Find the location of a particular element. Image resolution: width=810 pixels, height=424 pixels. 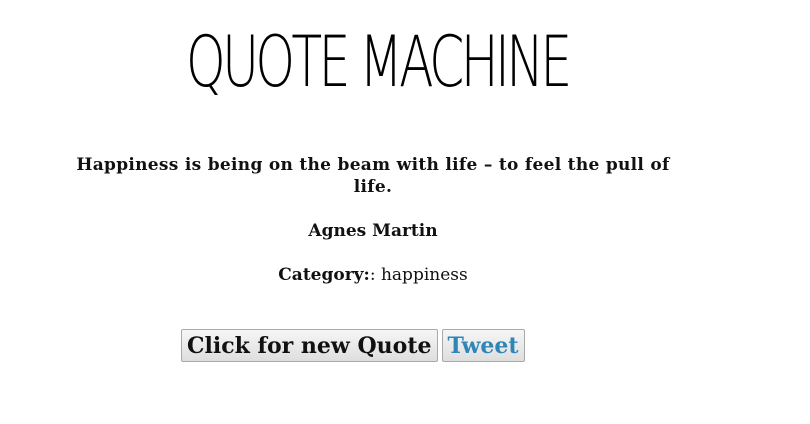

quote-author: Agnes Martin is located at coordinates (373, 231).